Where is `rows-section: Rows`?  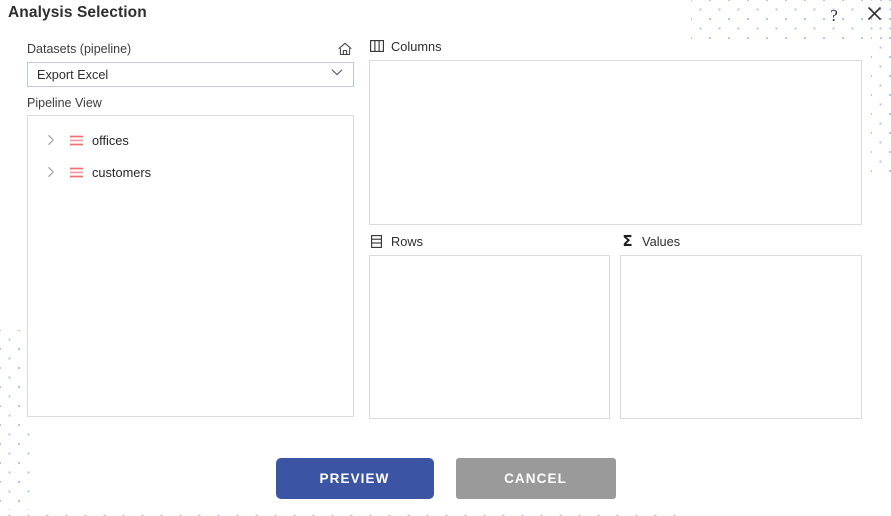
rows-section: Rows is located at coordinates (489, 325).